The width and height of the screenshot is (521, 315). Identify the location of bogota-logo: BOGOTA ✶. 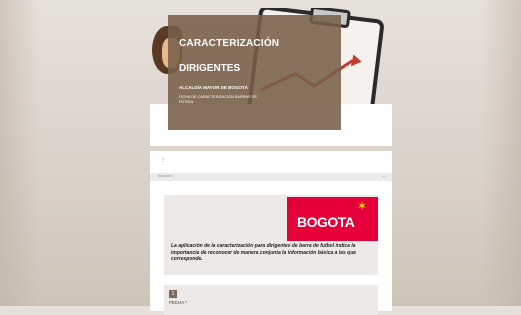
(332, 219).